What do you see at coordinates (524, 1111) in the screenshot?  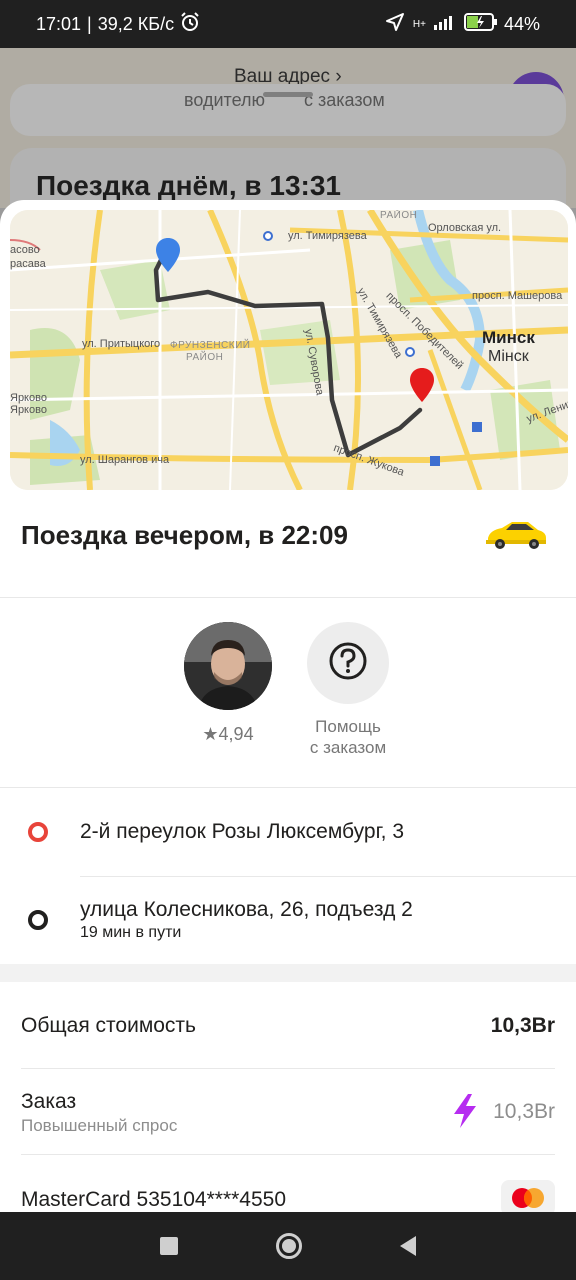 I see `order-cost-value: 10,3Br` at bounding box center [524, 1111].